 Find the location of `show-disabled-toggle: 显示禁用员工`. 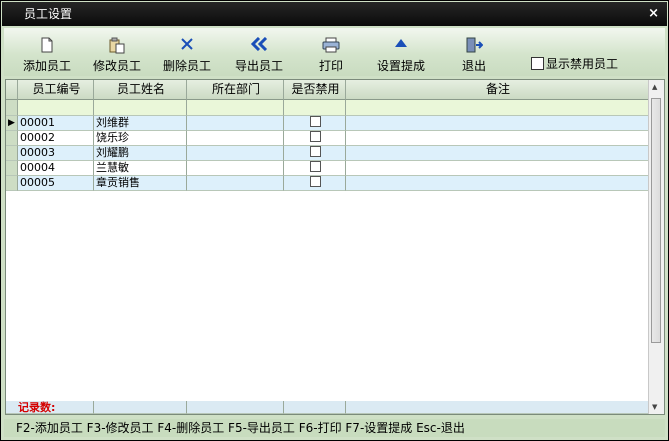

show-disabled-toggle: 显示禁用员工 is located at coordinates (574, 63).